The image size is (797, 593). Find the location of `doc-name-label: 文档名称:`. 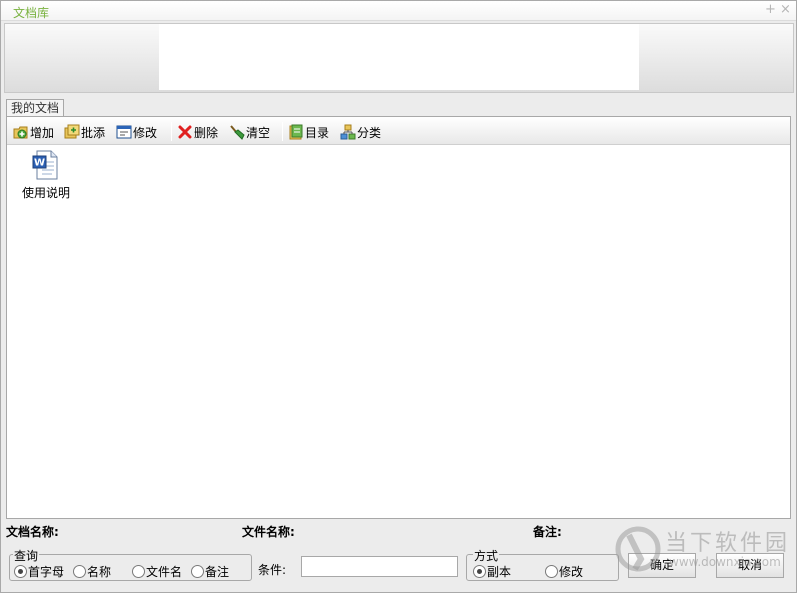

doc-name-label: 文档名称: is located at coordinates (32, 532).